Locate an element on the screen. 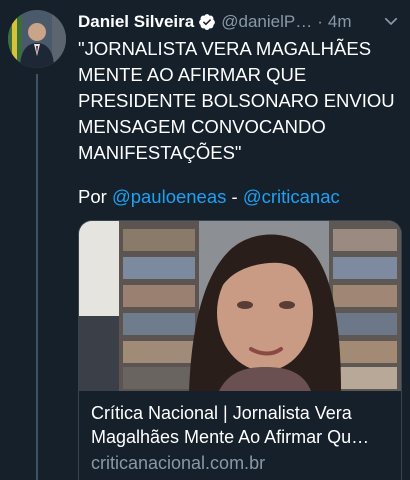 The width and height of the screenshot is (410, 480). mention-link-pauloeneas: @pauloeneas is located at coordinates (169, 196).